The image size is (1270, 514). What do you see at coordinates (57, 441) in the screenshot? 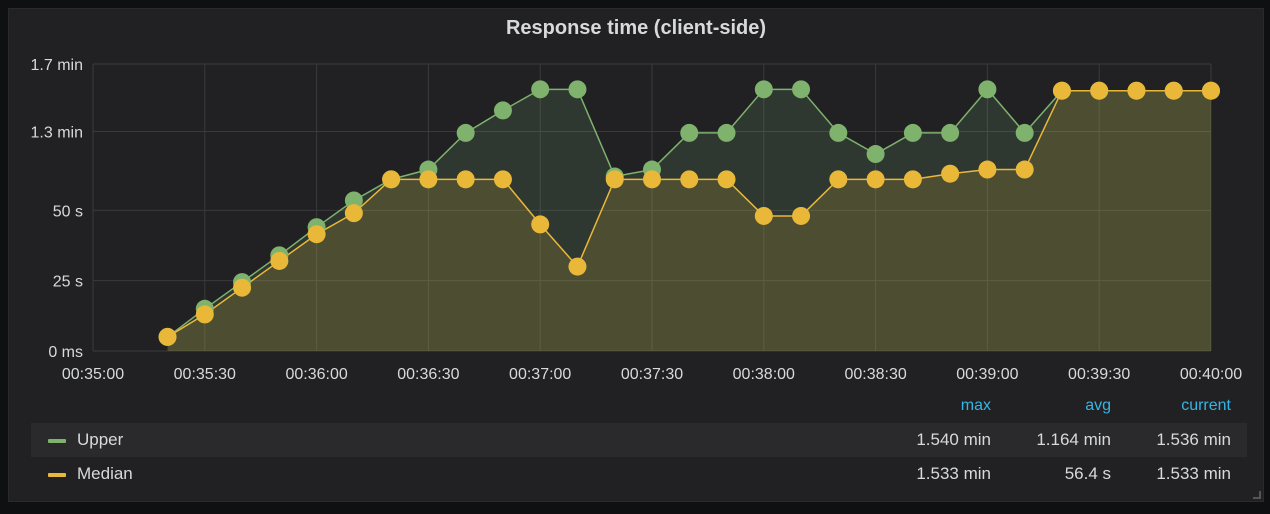
I see `upper-series-swatch` at bounding box center [57, 441].